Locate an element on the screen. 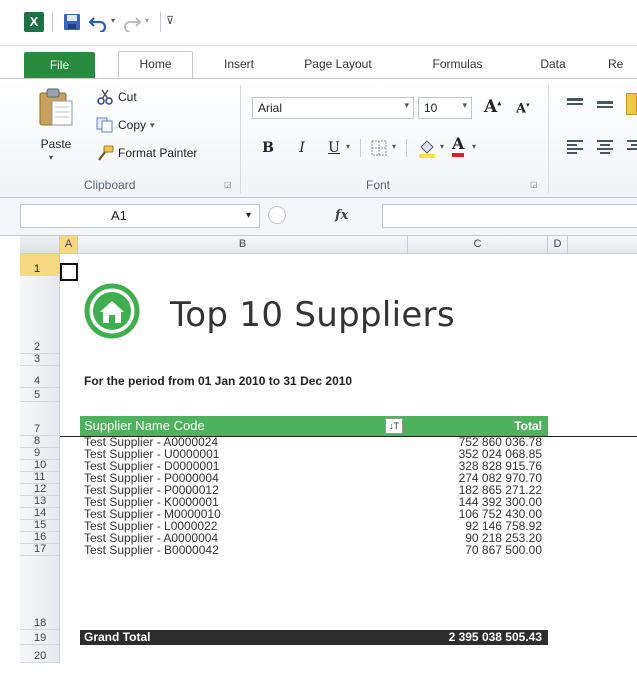  formula-bar-dots-icon is located at coordinates (277, 215).